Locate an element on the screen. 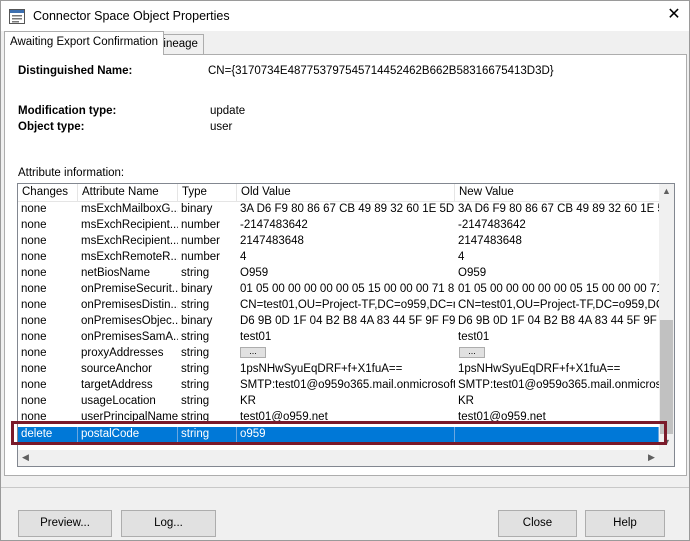 The width and height of the screenshot is (690, 541). cell-attribute-name: netBiosName is located at coordinates (116, 273).